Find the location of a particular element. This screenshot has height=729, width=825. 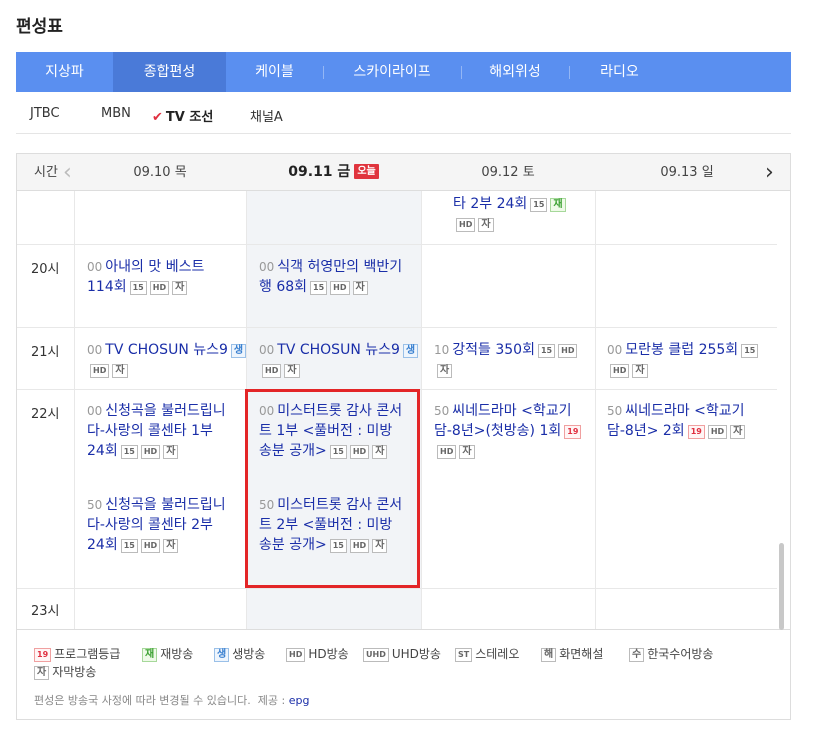

day-header-fri-date: 09.11 금 is located at coordinates (319, 172).